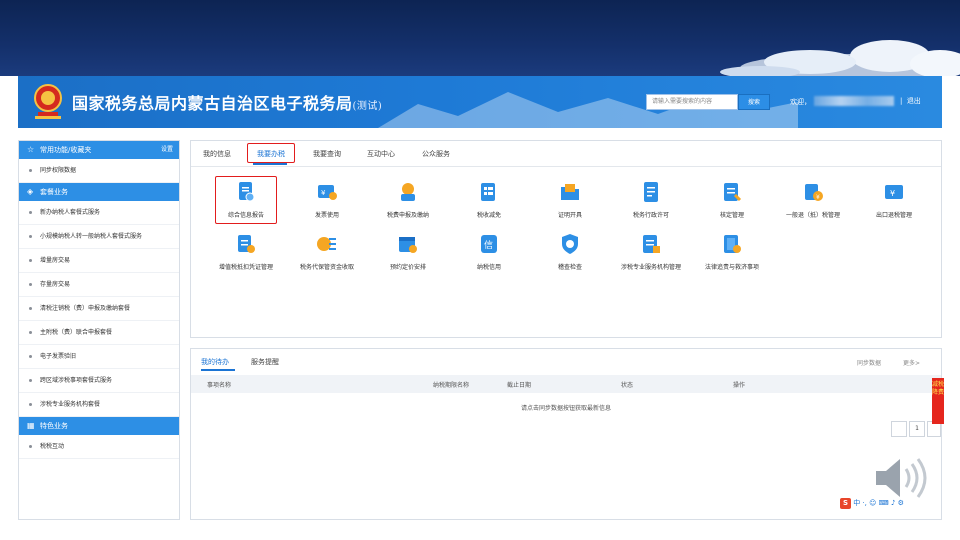 The height and width of the screenshot is (540, 960). I want to click on tax-cut-float-tag: 减税降费, so click(938, 401).